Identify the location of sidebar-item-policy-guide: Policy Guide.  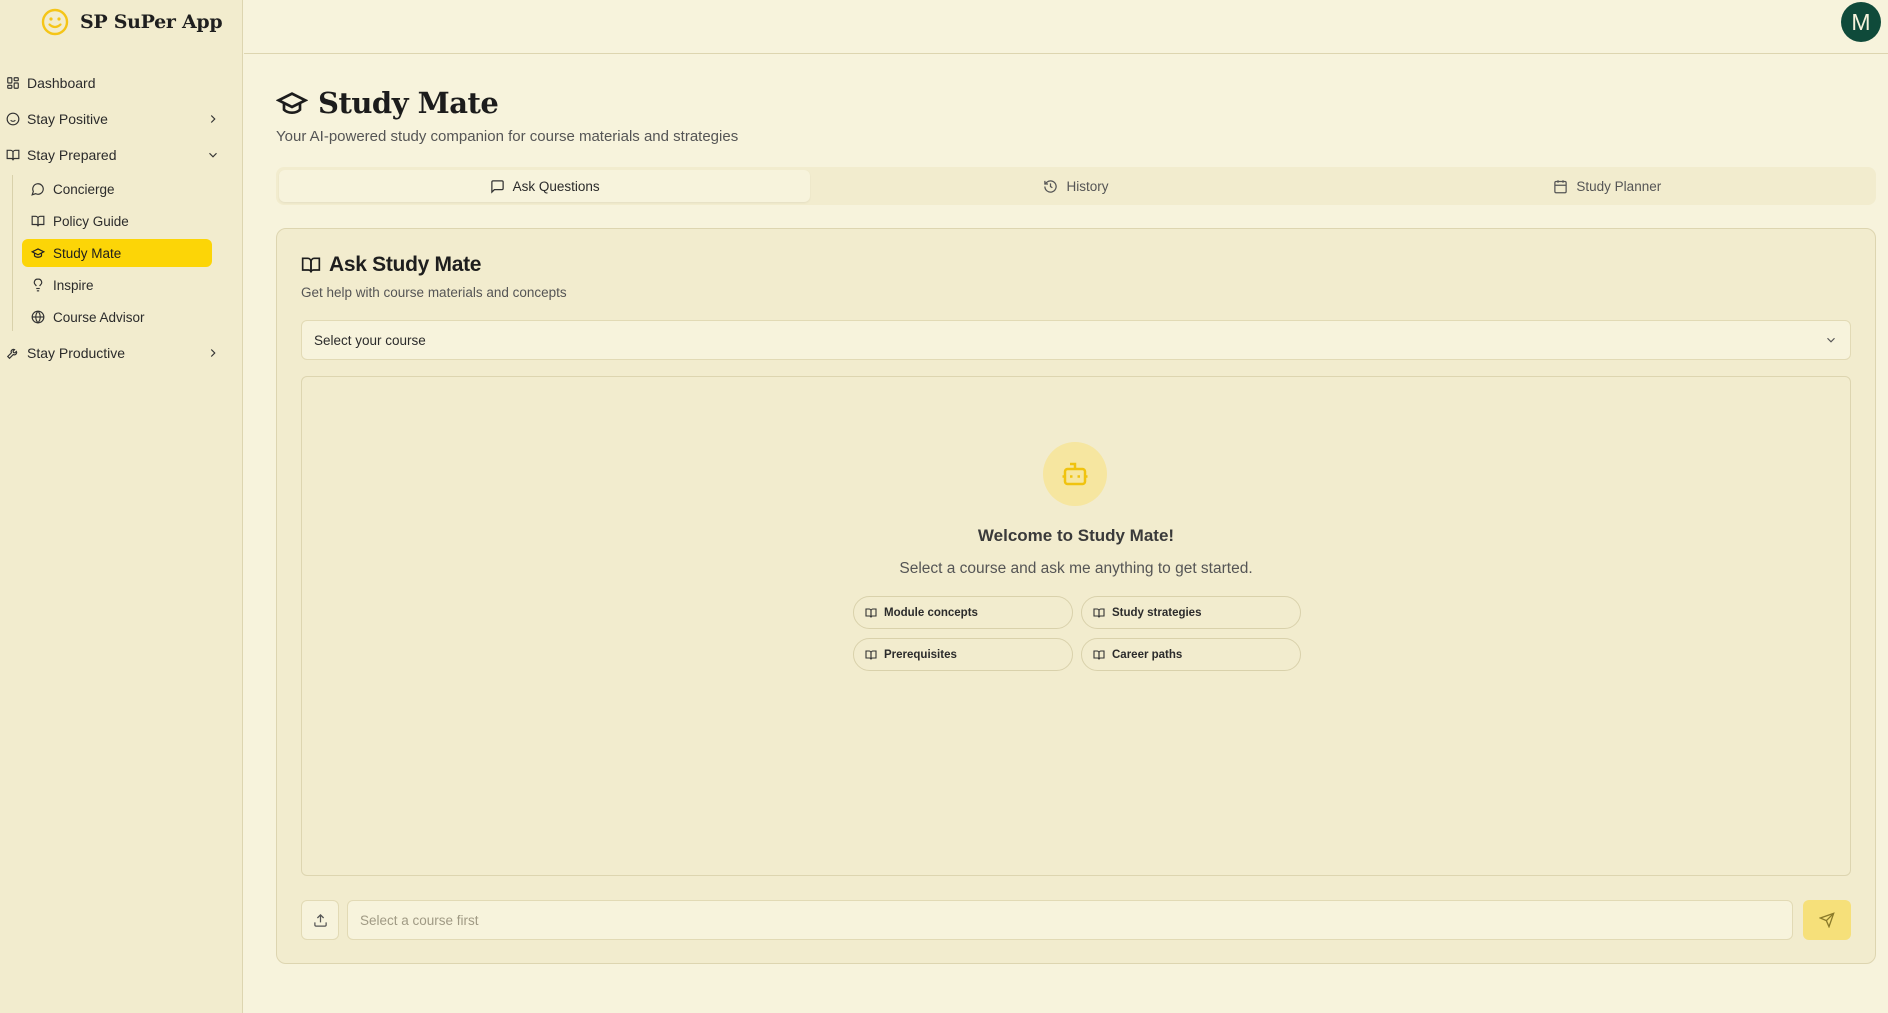
(117, 221).